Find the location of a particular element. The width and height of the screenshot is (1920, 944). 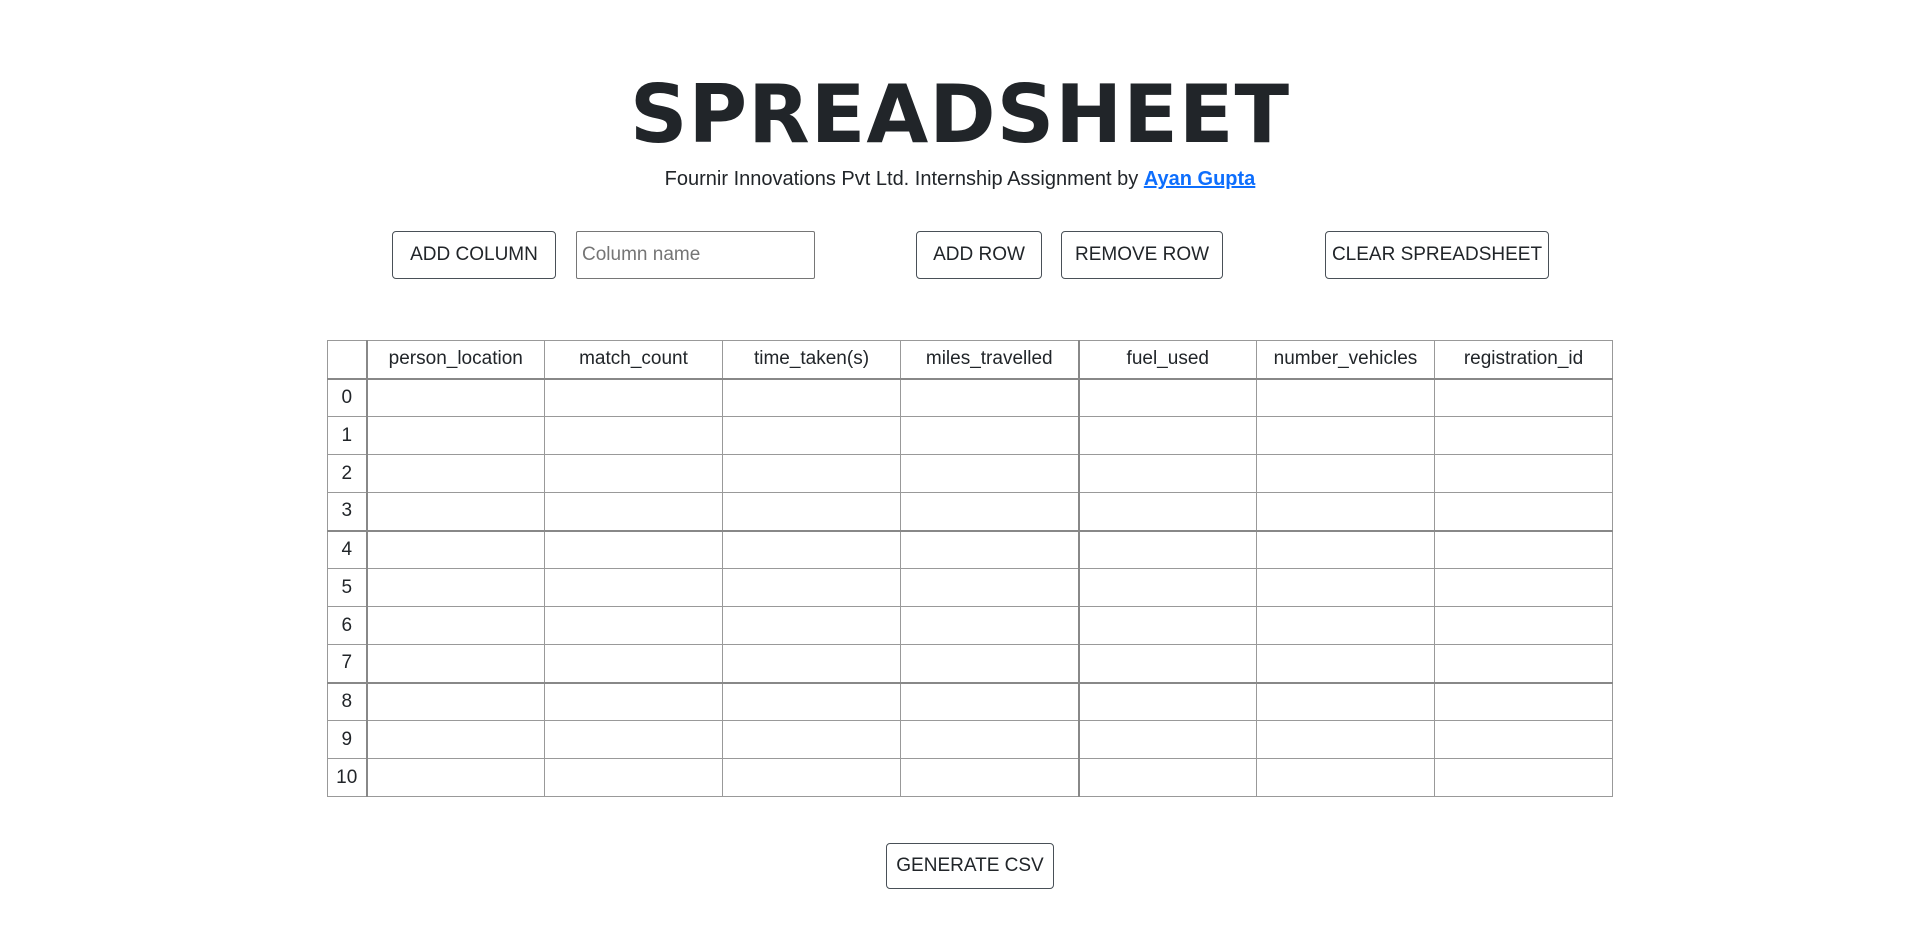

remove-row-button: REMOVE ROW is located at coordinates (1142, 255).